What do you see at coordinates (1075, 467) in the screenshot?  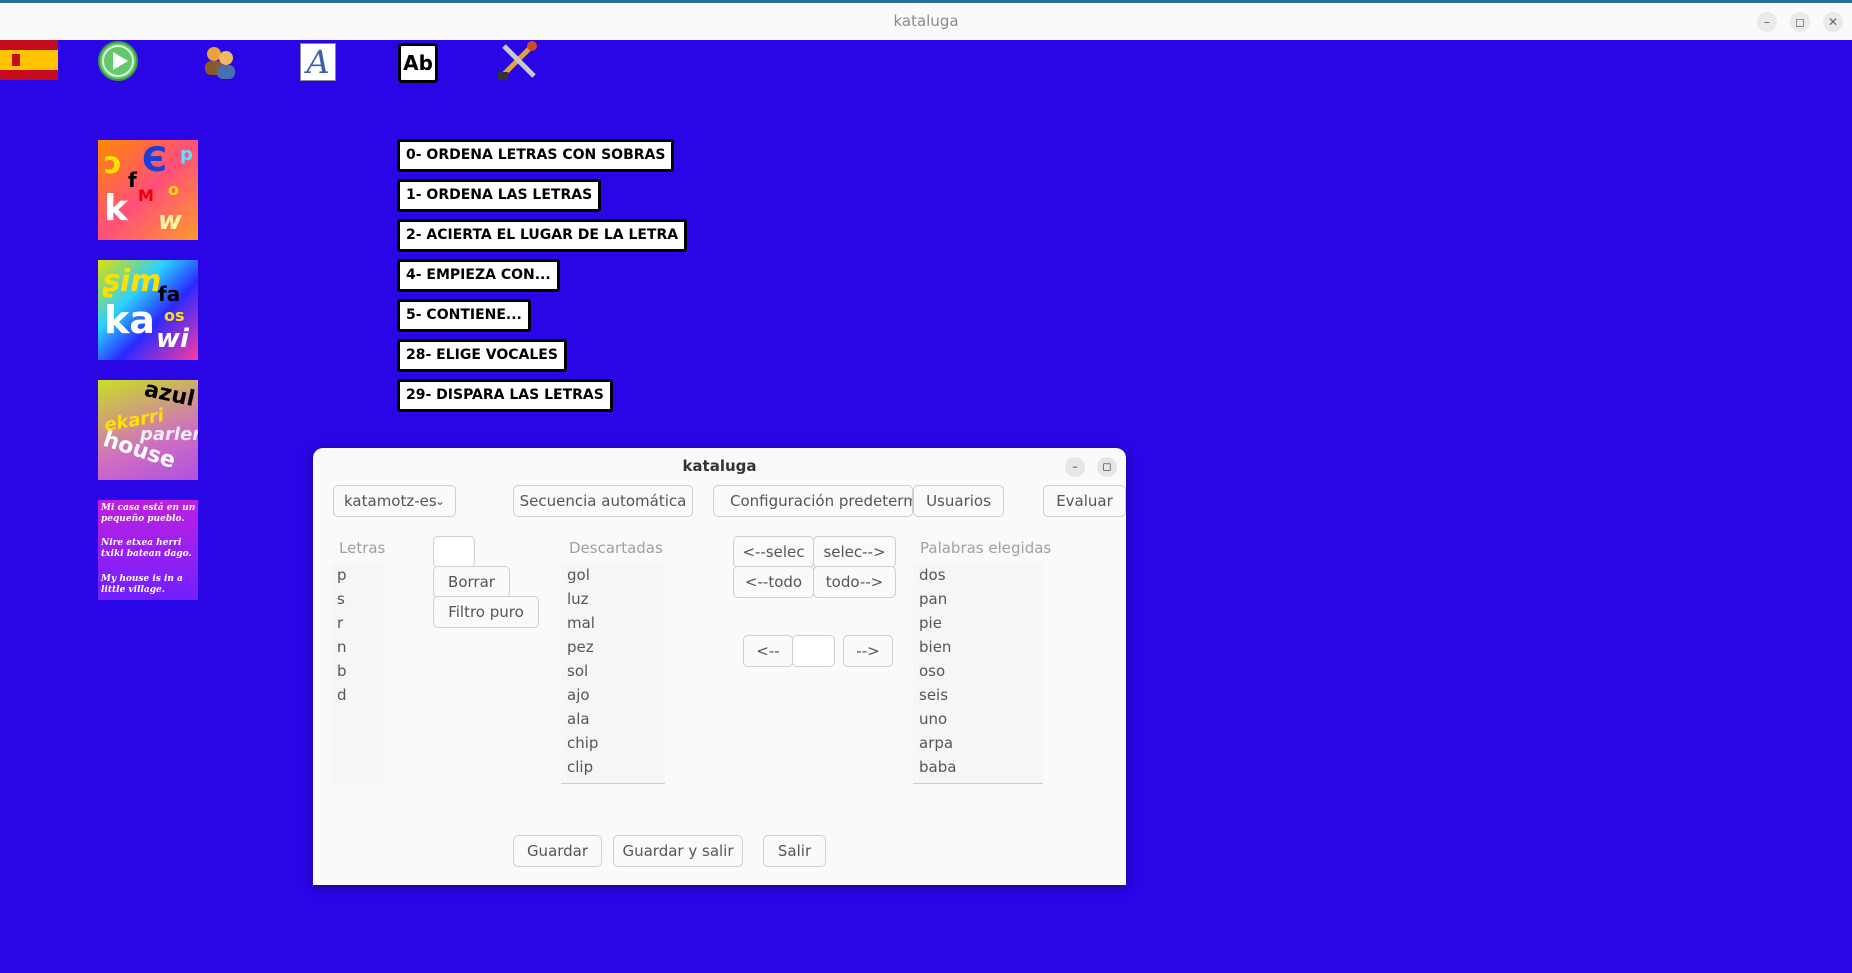 I see `dialog-minimize-button: –` at bounding box center [1075, 467].